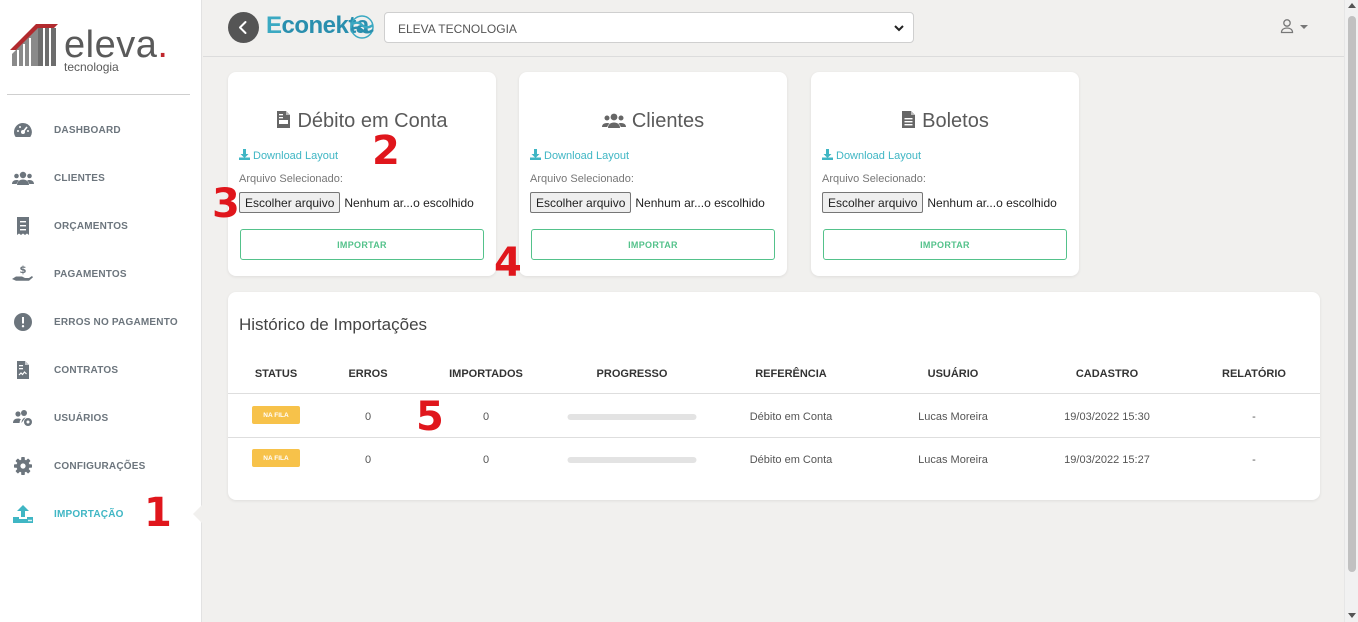 This screenshot has width=1358, height=622. What do you see at coordinates (457, 29) in the screenshot?
I see `company-select-value: ELEVA TECNOLOGIA` at bounding box center [457, 29].